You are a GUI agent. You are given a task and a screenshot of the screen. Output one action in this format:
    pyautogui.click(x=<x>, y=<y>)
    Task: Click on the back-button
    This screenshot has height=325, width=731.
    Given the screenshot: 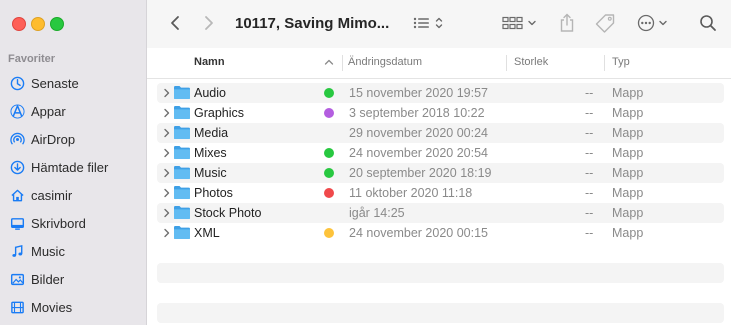 What is the action you would take?
    pyautogui.click(x=175, y=24)
    